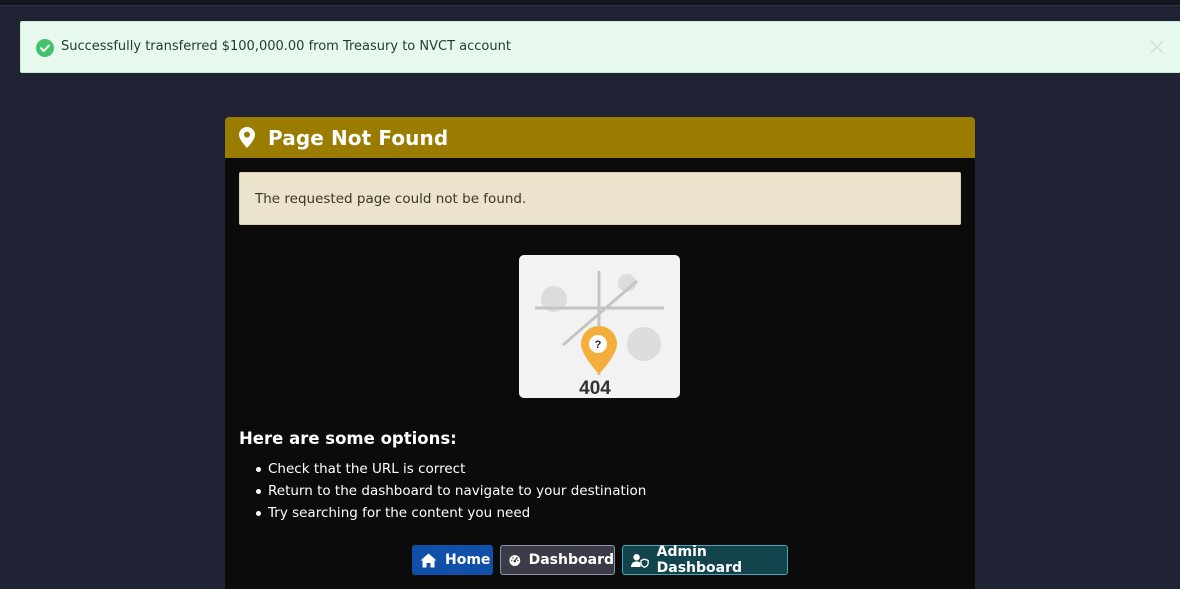 This screenshot has width=1180, height=589. I want to click on 404-illustration: ? 404, so click(599, 326).